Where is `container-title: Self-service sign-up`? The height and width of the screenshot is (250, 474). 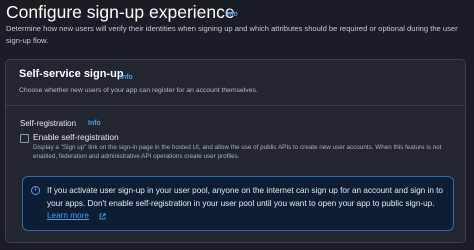 container-title: Self-service sign-up is located at coordinates (71, 74).